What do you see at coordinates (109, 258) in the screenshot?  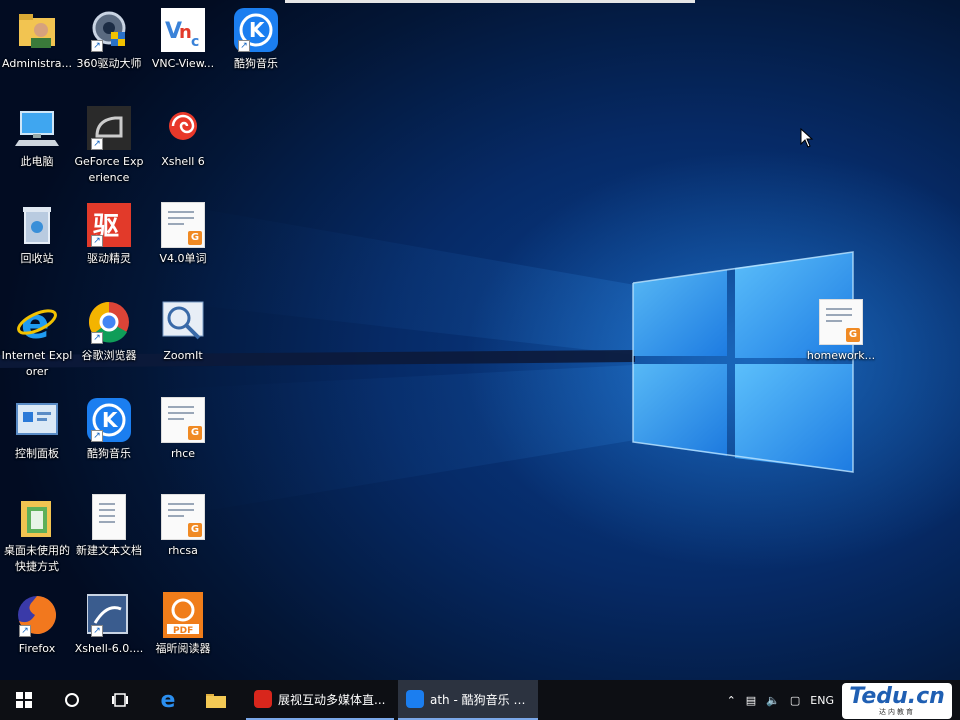 I see `desktop-icon-label: 驱动精灵` at bounding box center [109, 258].